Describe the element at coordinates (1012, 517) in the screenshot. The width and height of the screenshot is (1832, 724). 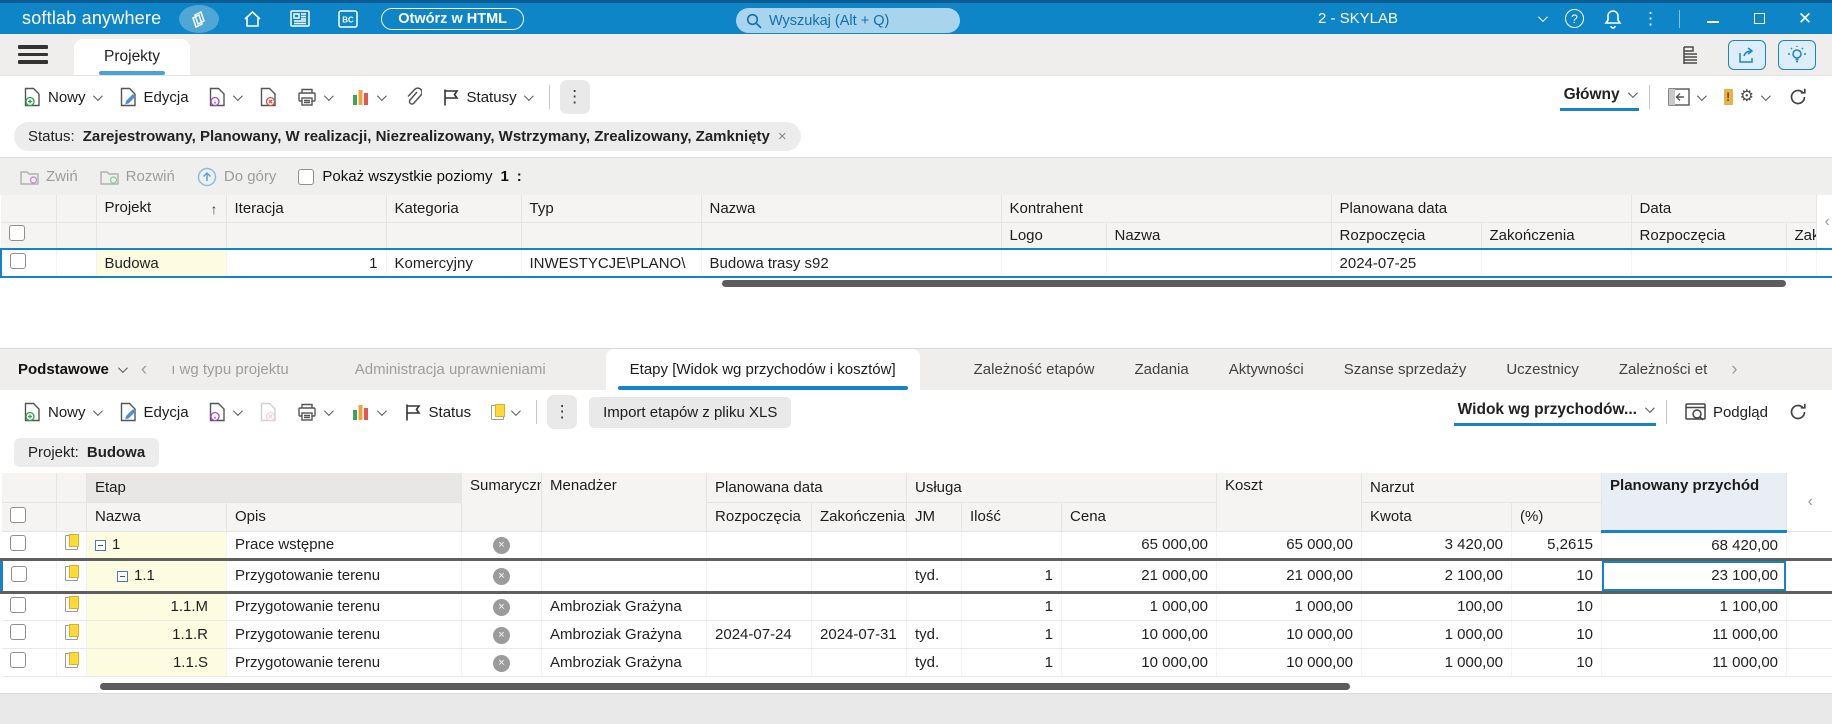
I see `col-header-ilosc: Ilość` at that location.